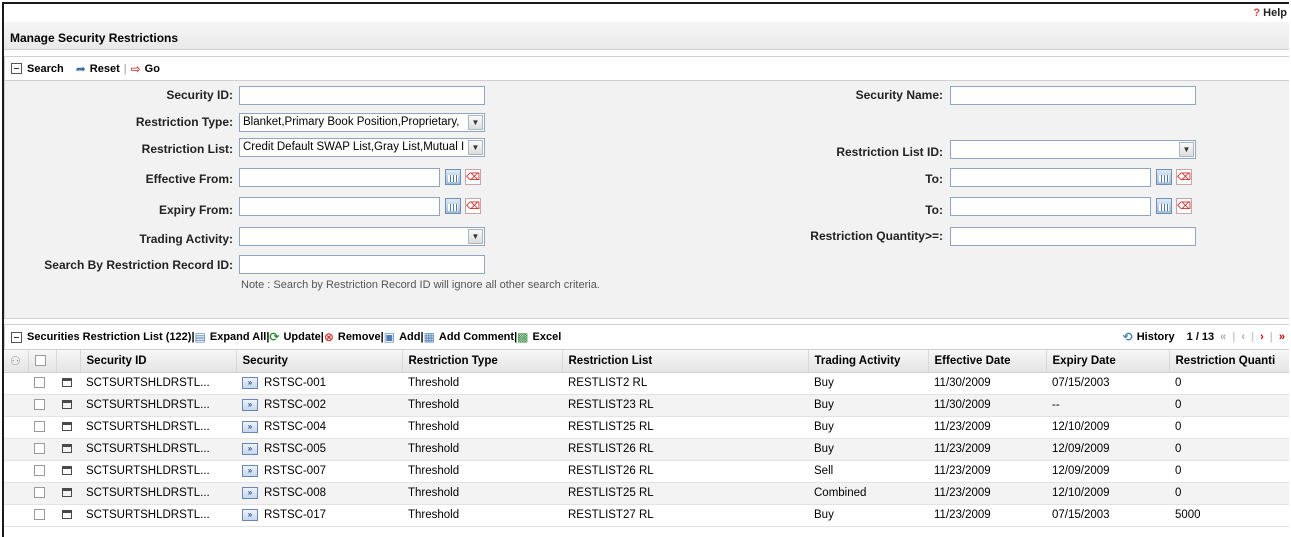 The height and width of the screenshot is (537, 1291). Describe the element at coordinates (1050, 206) in the screenshot. I see `expiry-to-input` at that location.